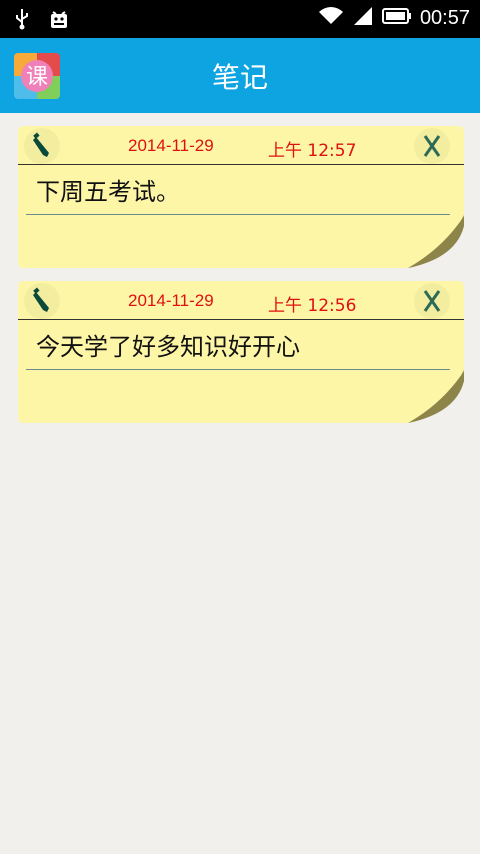 The width and height of the screenshot is (480, 854). Describe the element at coordinates (312, 151) in the screenshot. I see `note-time: 上午 12:57` at that location.